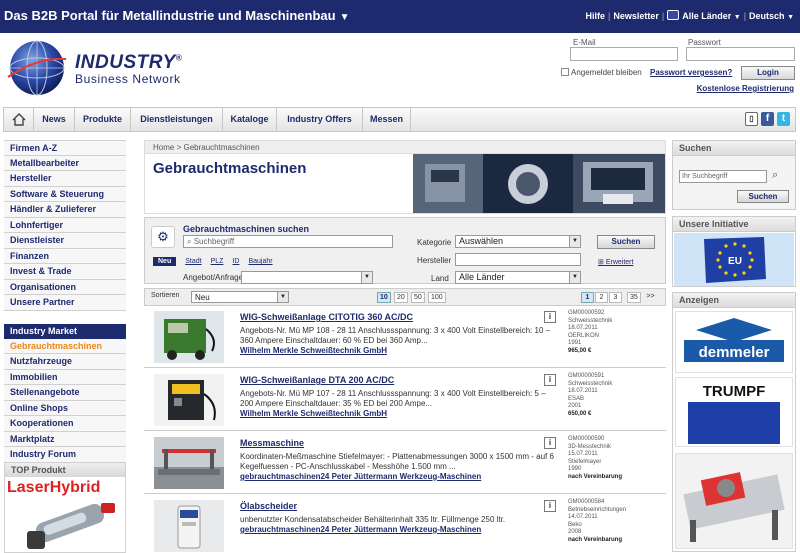 This screenshot has width=800, height=553. What do you see at coordinates (193, 261) in the screenshot?
I see `tab-stadt: Stadt` at bounding box center [193, 261].